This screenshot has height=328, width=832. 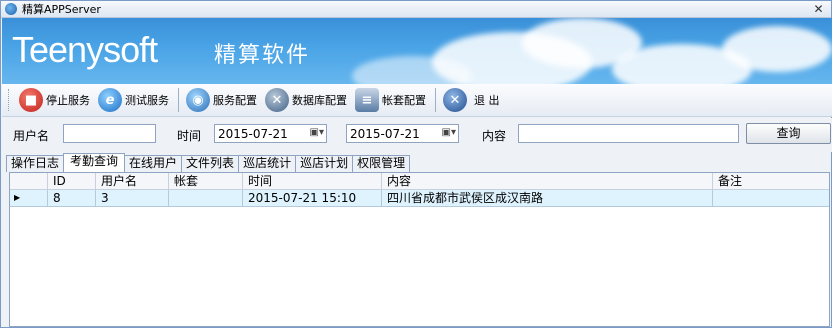 I want to click on content-label: 内容, so click(x=494, y=136).